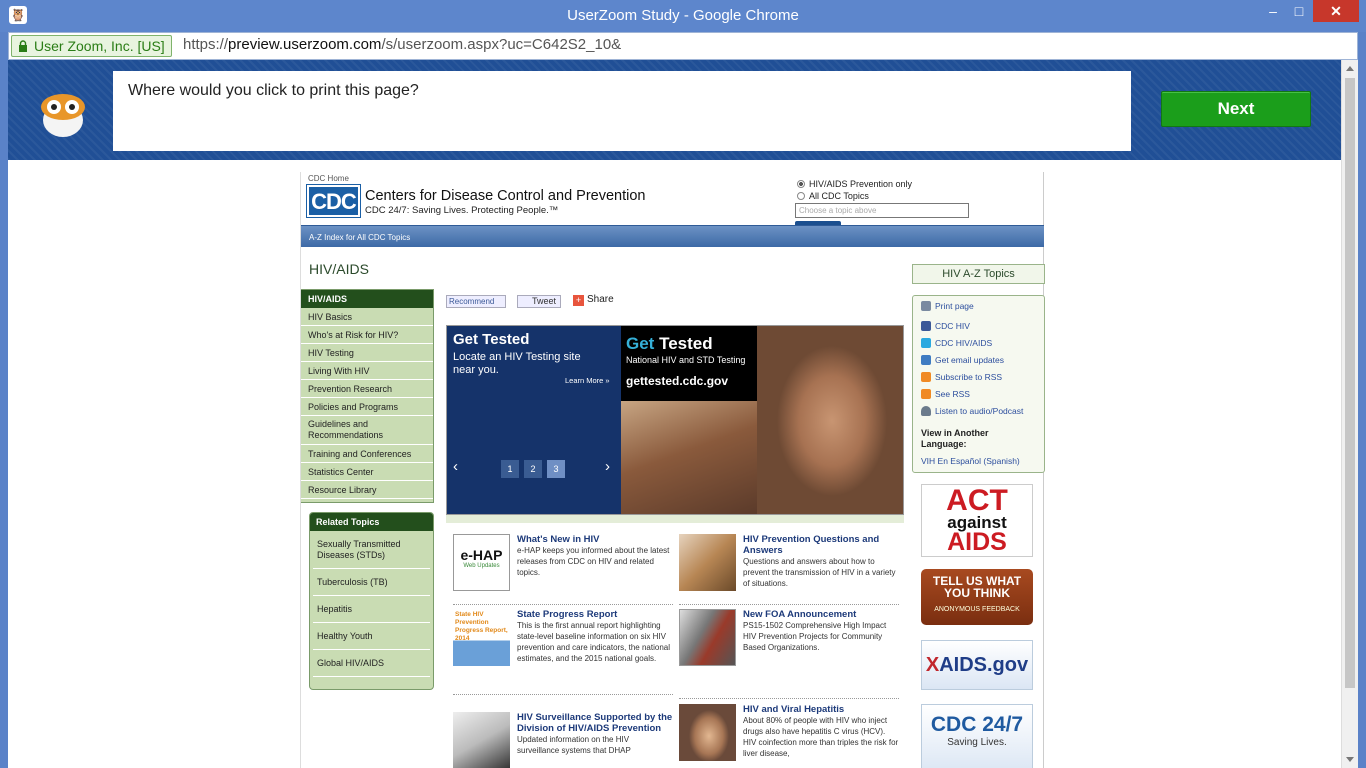 The width and height of the screenshot is (1366, 768). Describe the element at coordinates (821, 614) in the screenshot. I see `article-title: New FOA Announcement` at that location.